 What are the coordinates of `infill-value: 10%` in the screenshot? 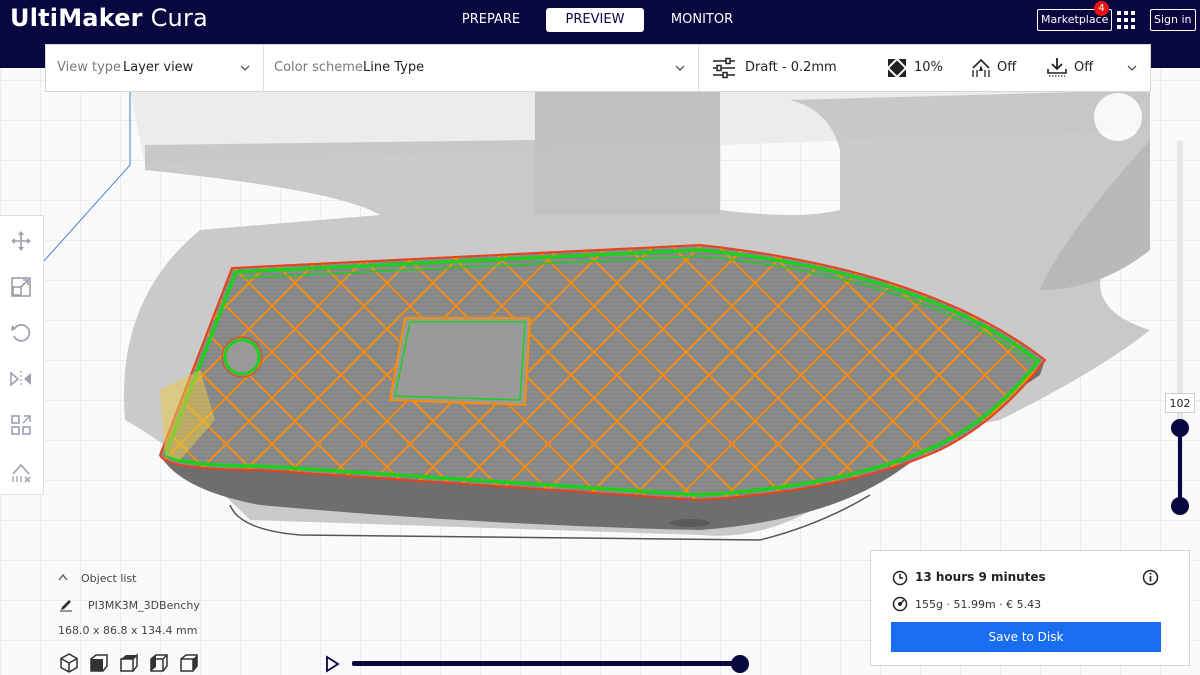 It's located at (928, 67).